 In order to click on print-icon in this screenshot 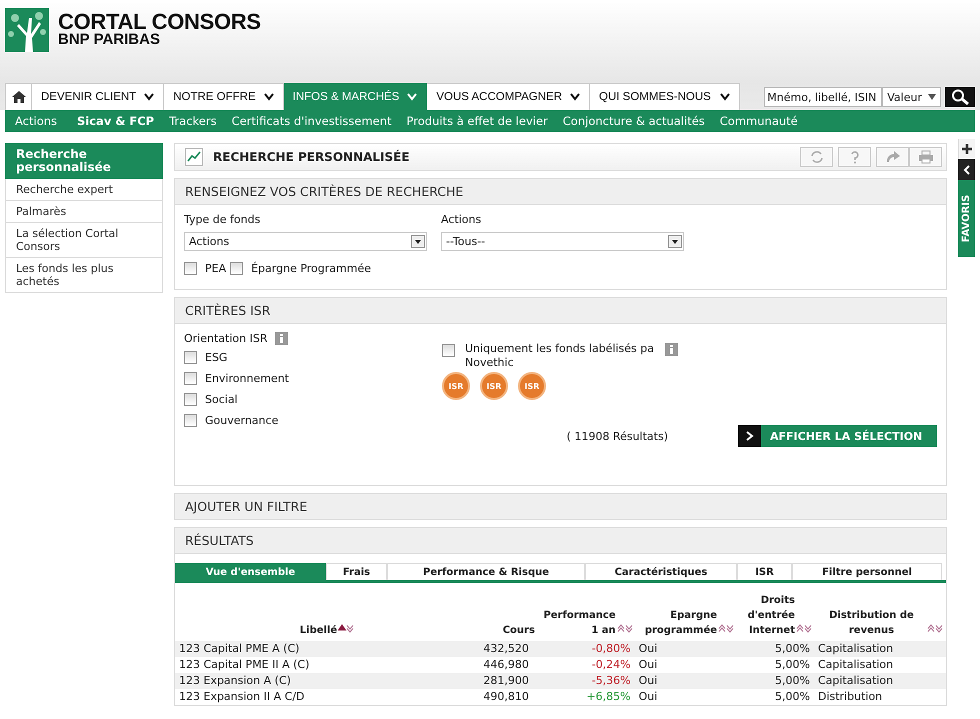, I will do `click(925, 157)`.